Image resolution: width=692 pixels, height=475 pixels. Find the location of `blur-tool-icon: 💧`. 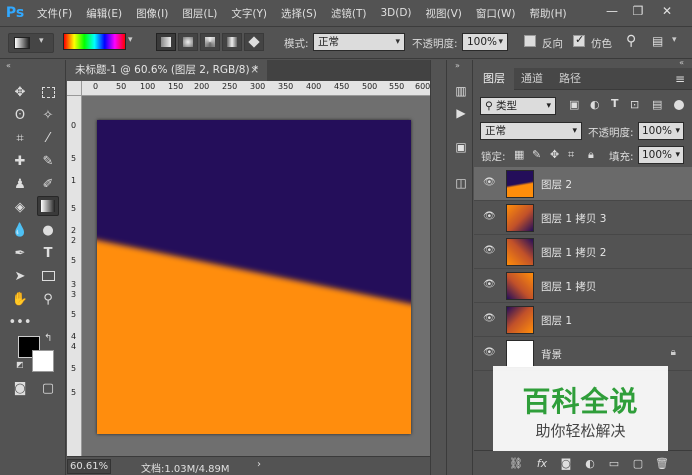

blur-tool-icon: 💧 is located at coordinates (20, 230).